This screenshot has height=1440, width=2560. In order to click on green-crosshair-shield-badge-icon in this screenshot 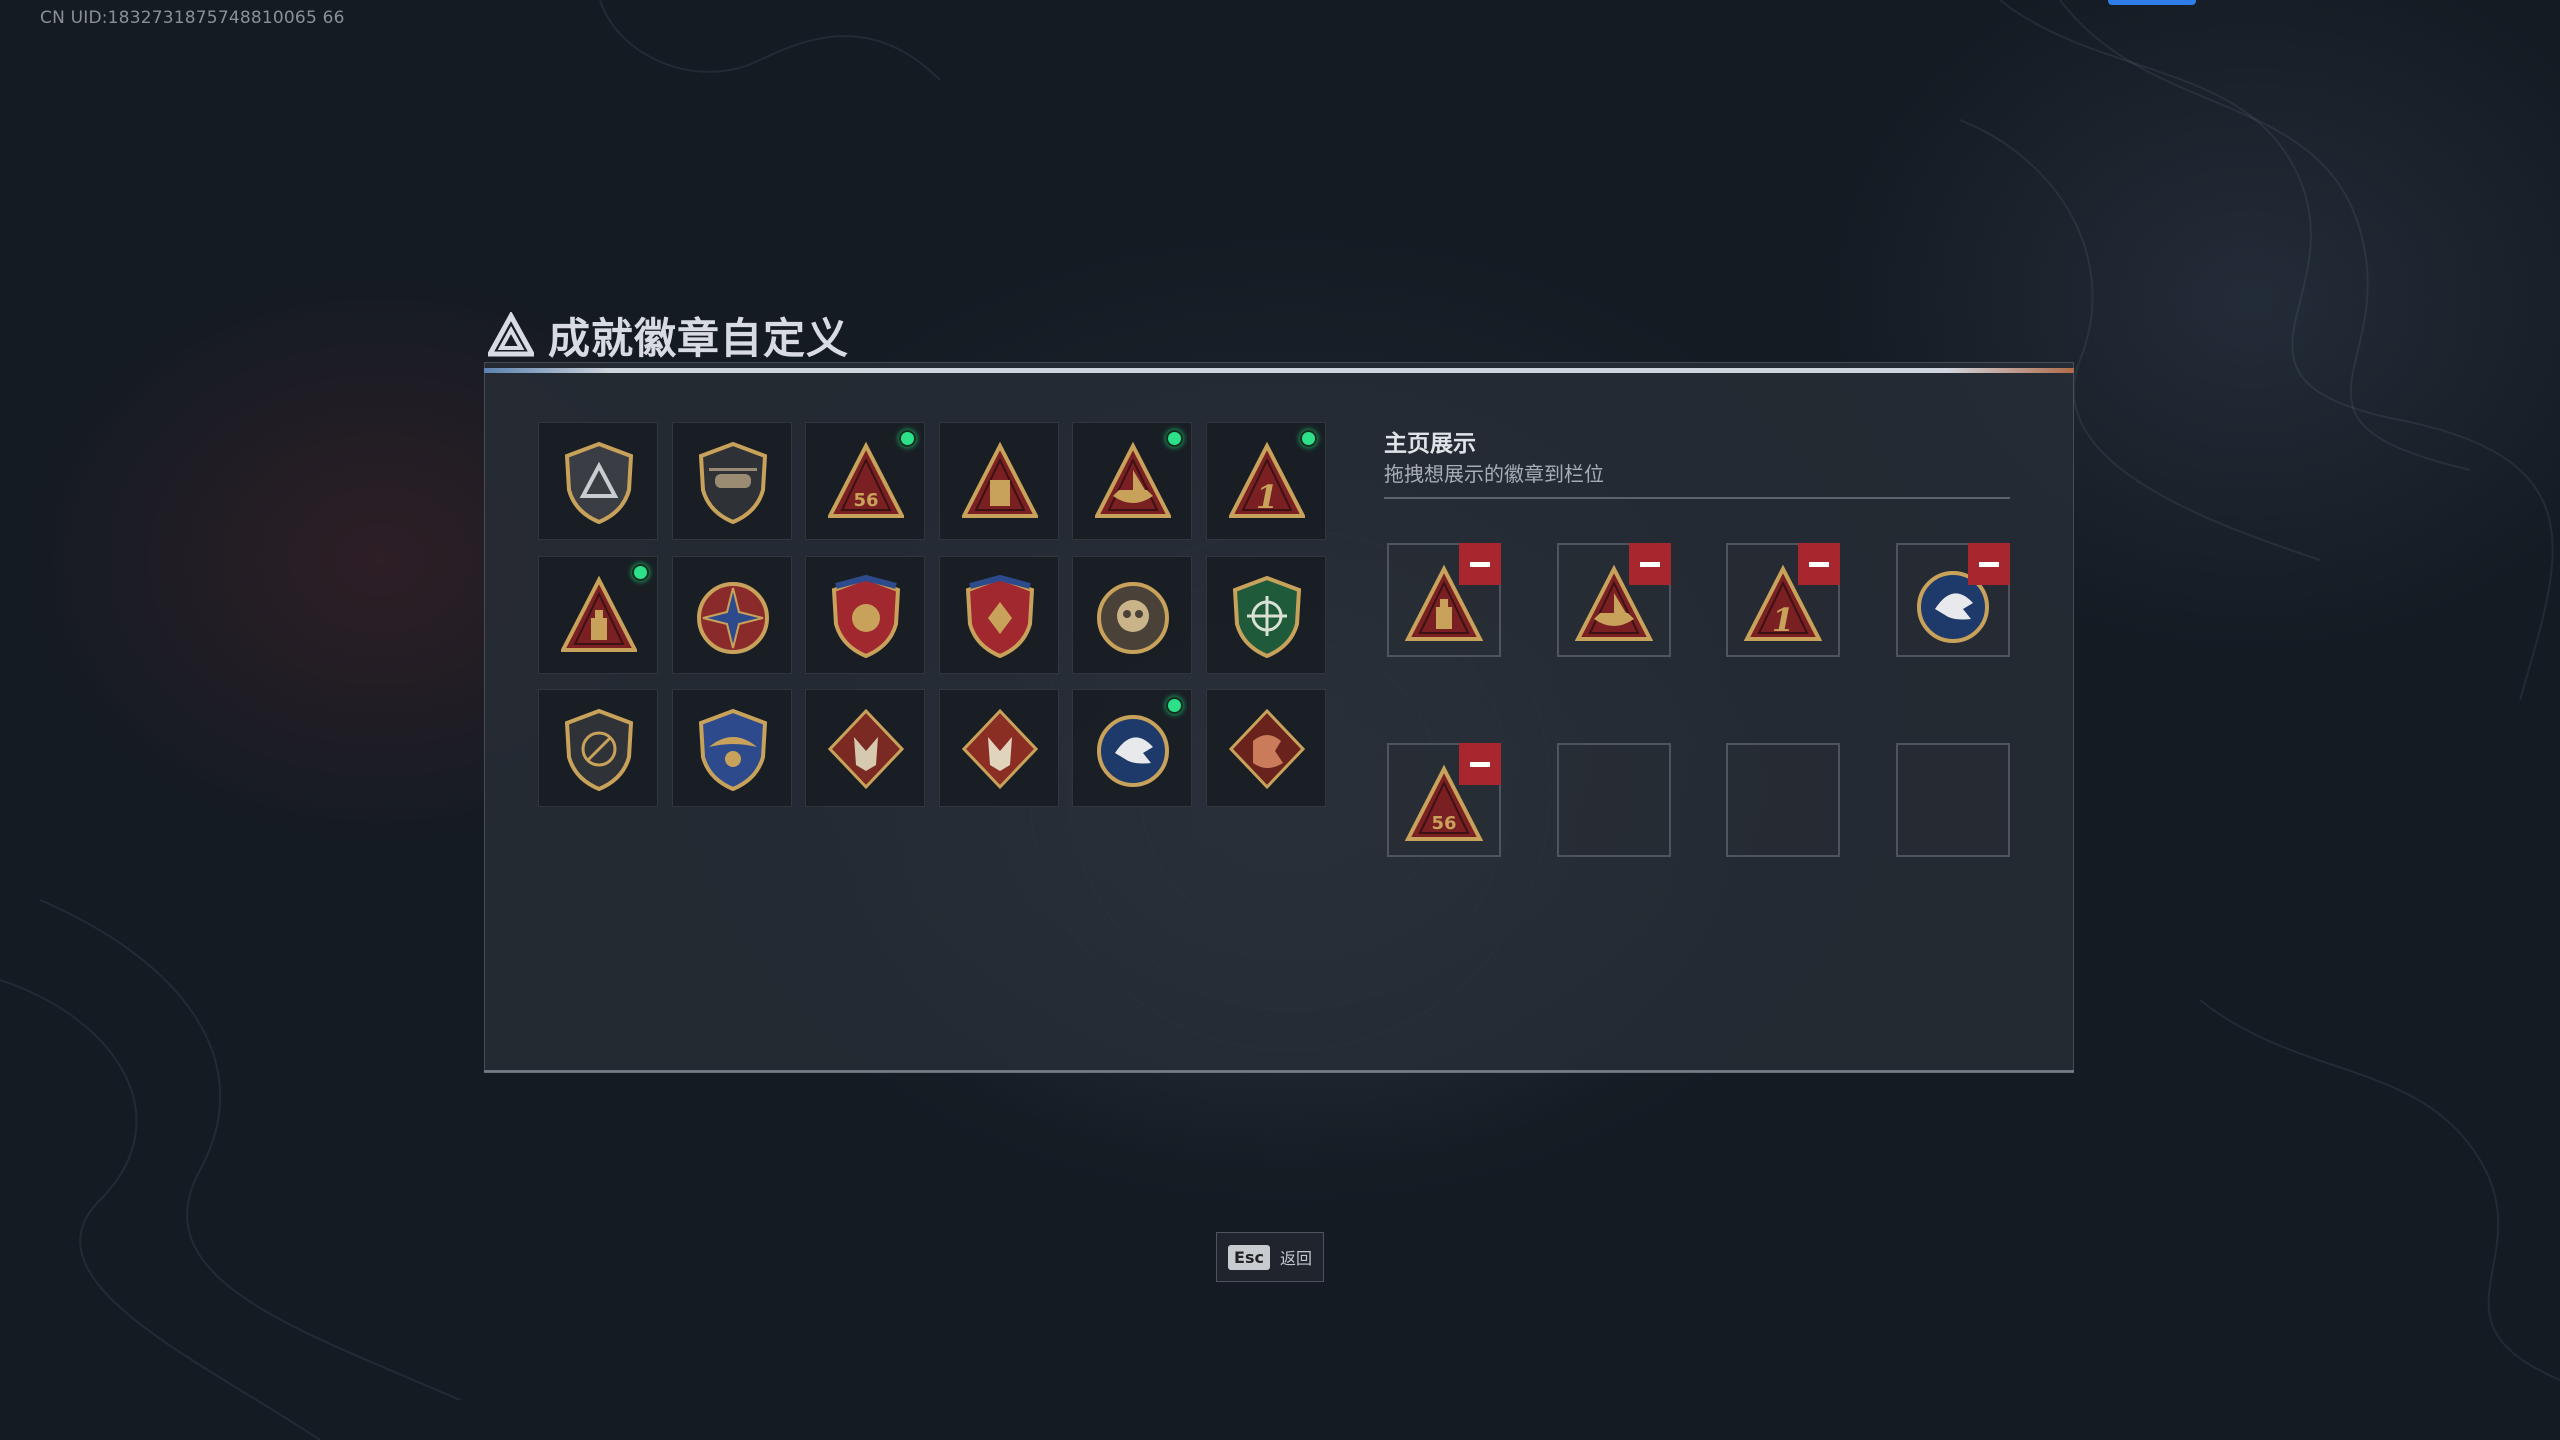, I will do `click(1266, 616)`.